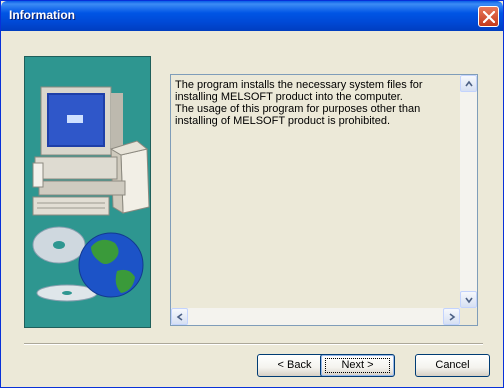 Image resolution: width=504 pixels, height=388 pixels. I want to click on focus-indicator, so click(357, 365).